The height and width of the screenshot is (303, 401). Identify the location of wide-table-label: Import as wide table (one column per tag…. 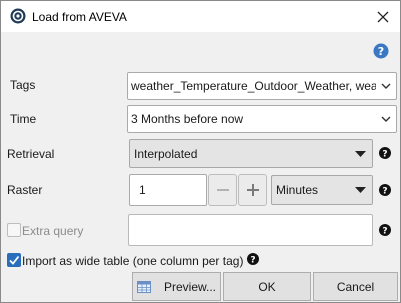
(133, 261).